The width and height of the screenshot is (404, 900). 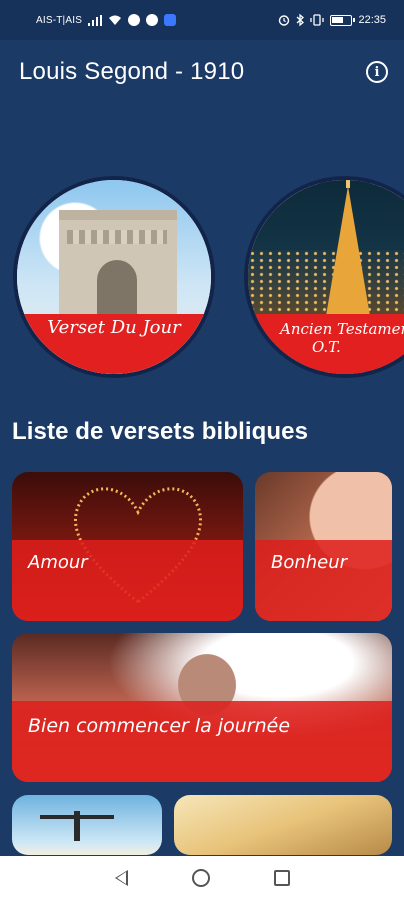 I want to click on card-bien-commencer-label: Bien commencer la journée, so click(x=159, y=726).